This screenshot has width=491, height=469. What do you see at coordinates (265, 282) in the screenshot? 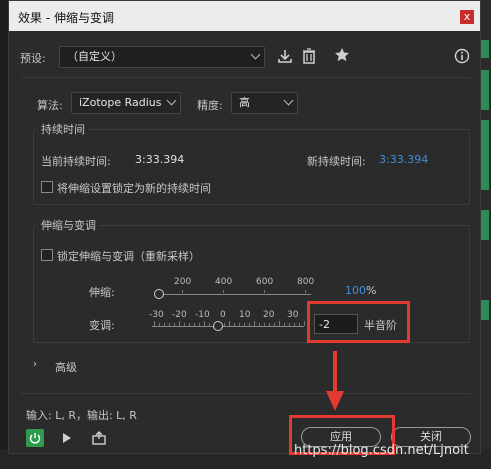
I see `stretch-tick-label: 600` at bounding box center [265, 282].